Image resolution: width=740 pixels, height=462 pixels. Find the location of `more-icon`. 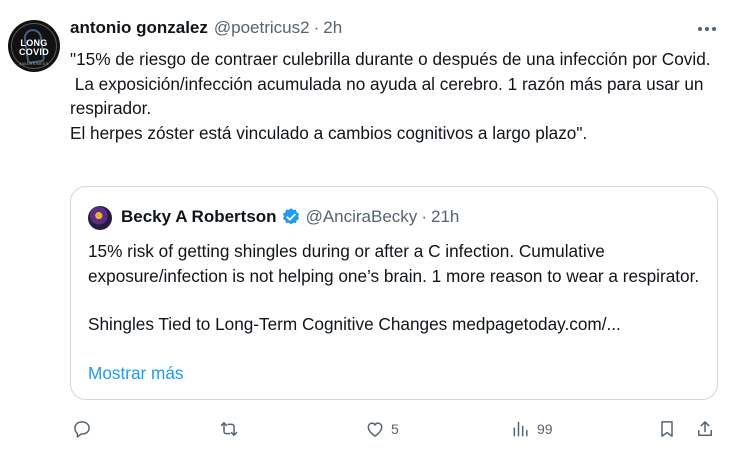

more-icon is located at coordinates (700, 29).